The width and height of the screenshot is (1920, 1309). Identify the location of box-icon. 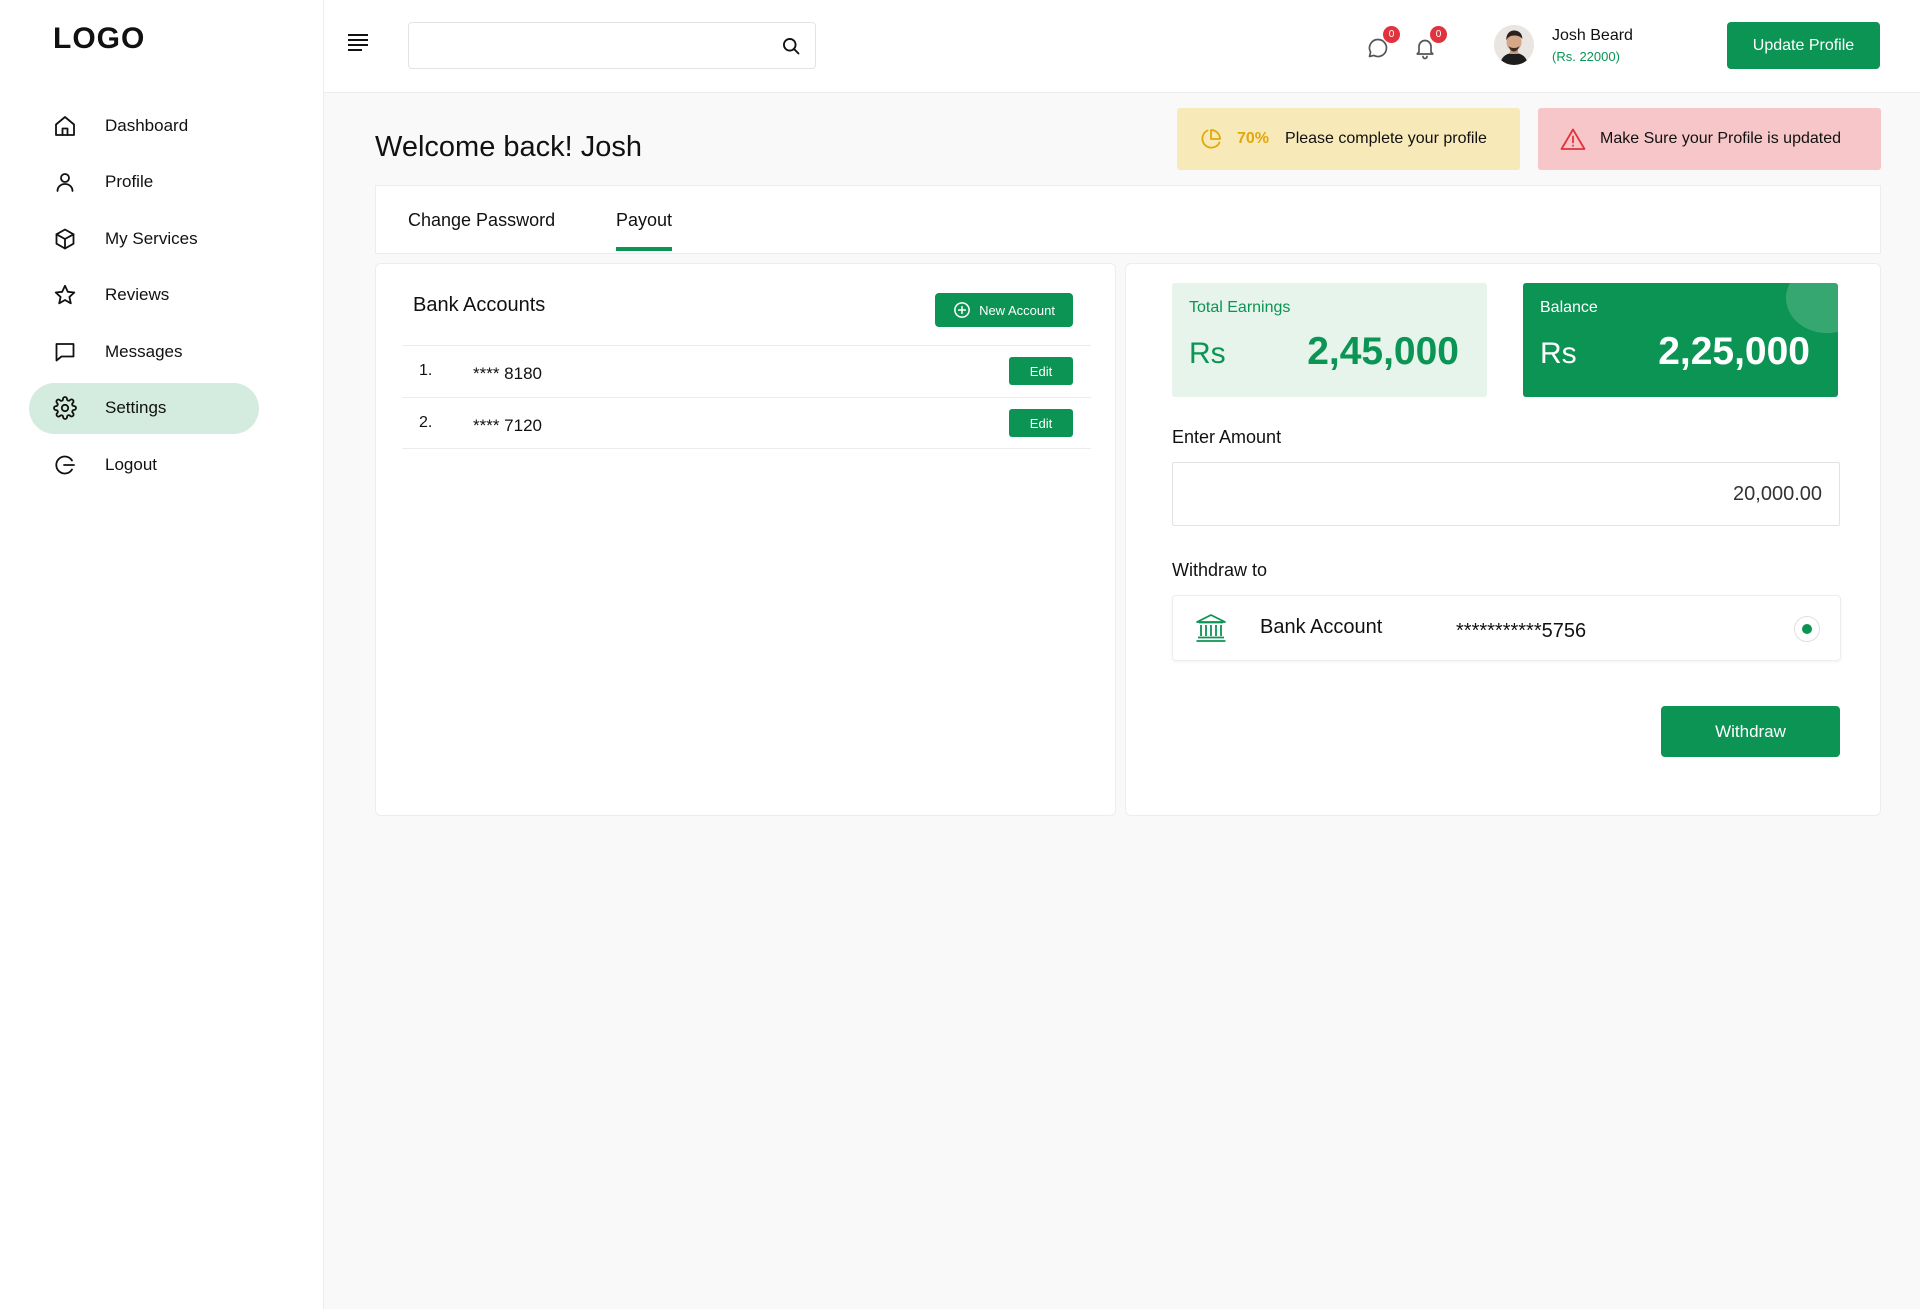
(65, 238).